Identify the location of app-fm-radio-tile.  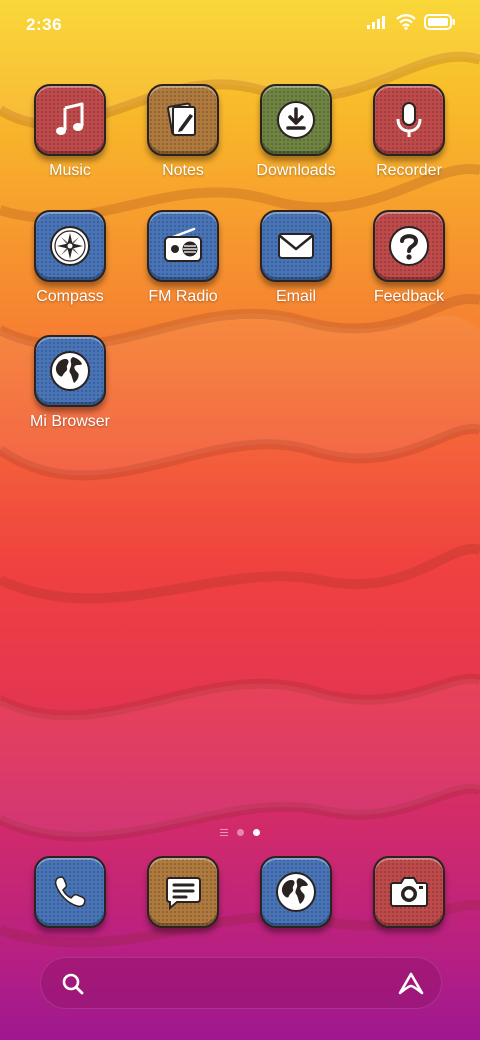
(183, 246).